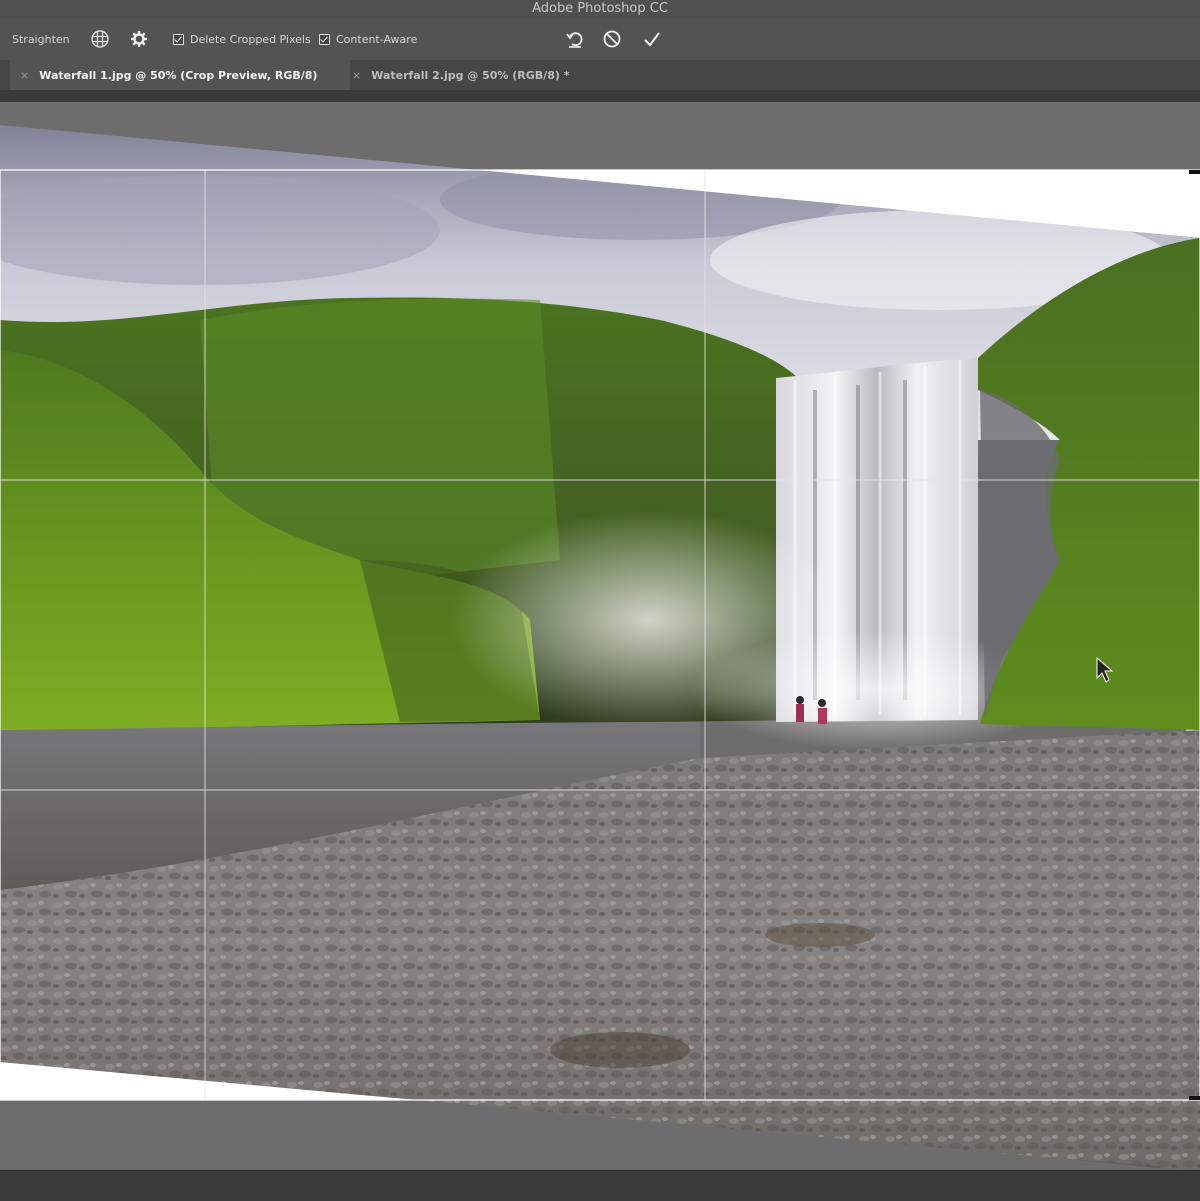 The width and height of the screenshot is (1200, 1201). I want to click on reset-icon, so click(575, 39).